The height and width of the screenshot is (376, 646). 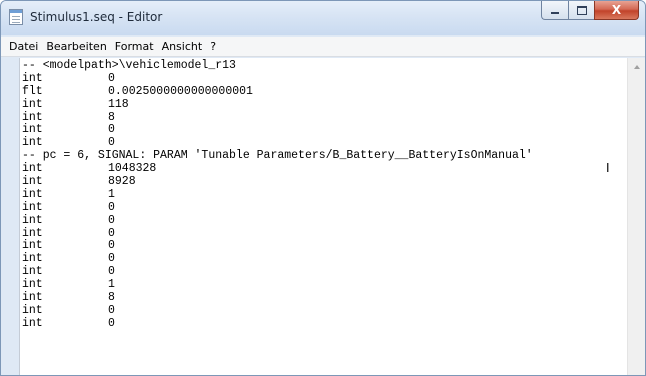 I want to click on menu-bearbeiten: Bearbeiten, so click(x=76, y=46).